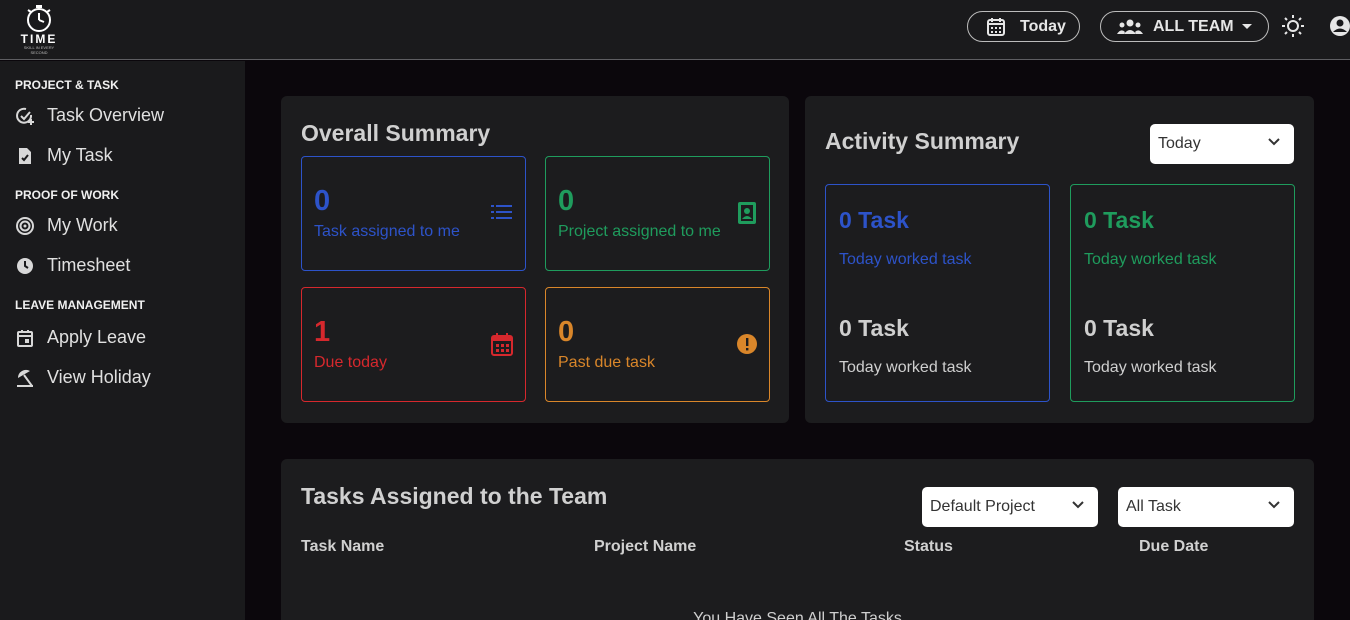  What do you see at coordinates (106, 115) in the screenshot?
I see `sidebar-item-label: Task Overview` at bounding box center [106, 115].